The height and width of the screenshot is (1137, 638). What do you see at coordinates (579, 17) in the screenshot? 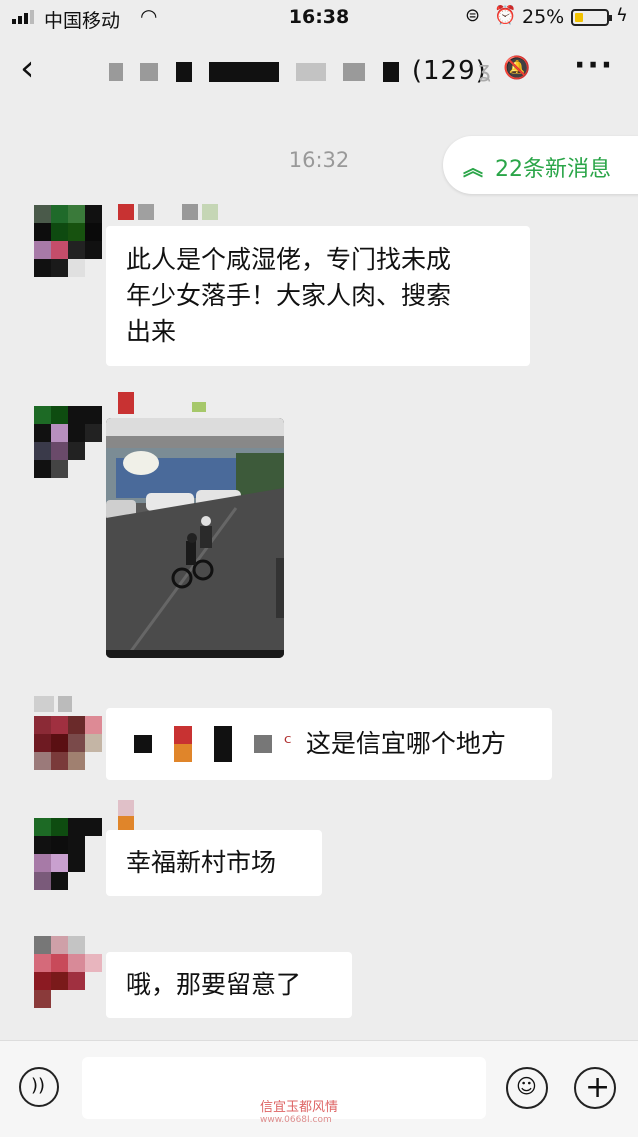
I see `battery-fill` at bounding box center [579, 17].